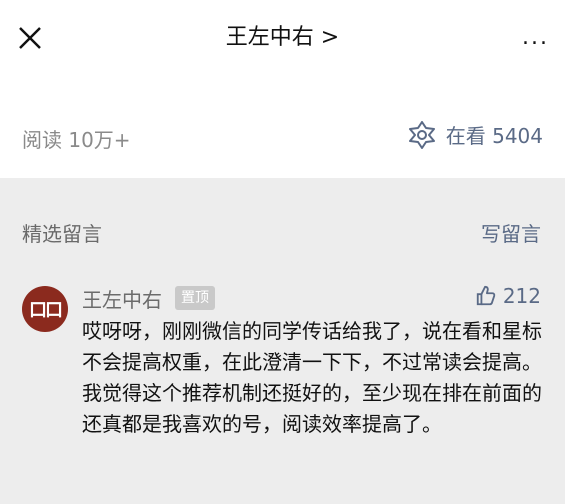 This screenshot has height=504, width=565. I want to click on pinned-badge: 置顶, so click(195, 298).